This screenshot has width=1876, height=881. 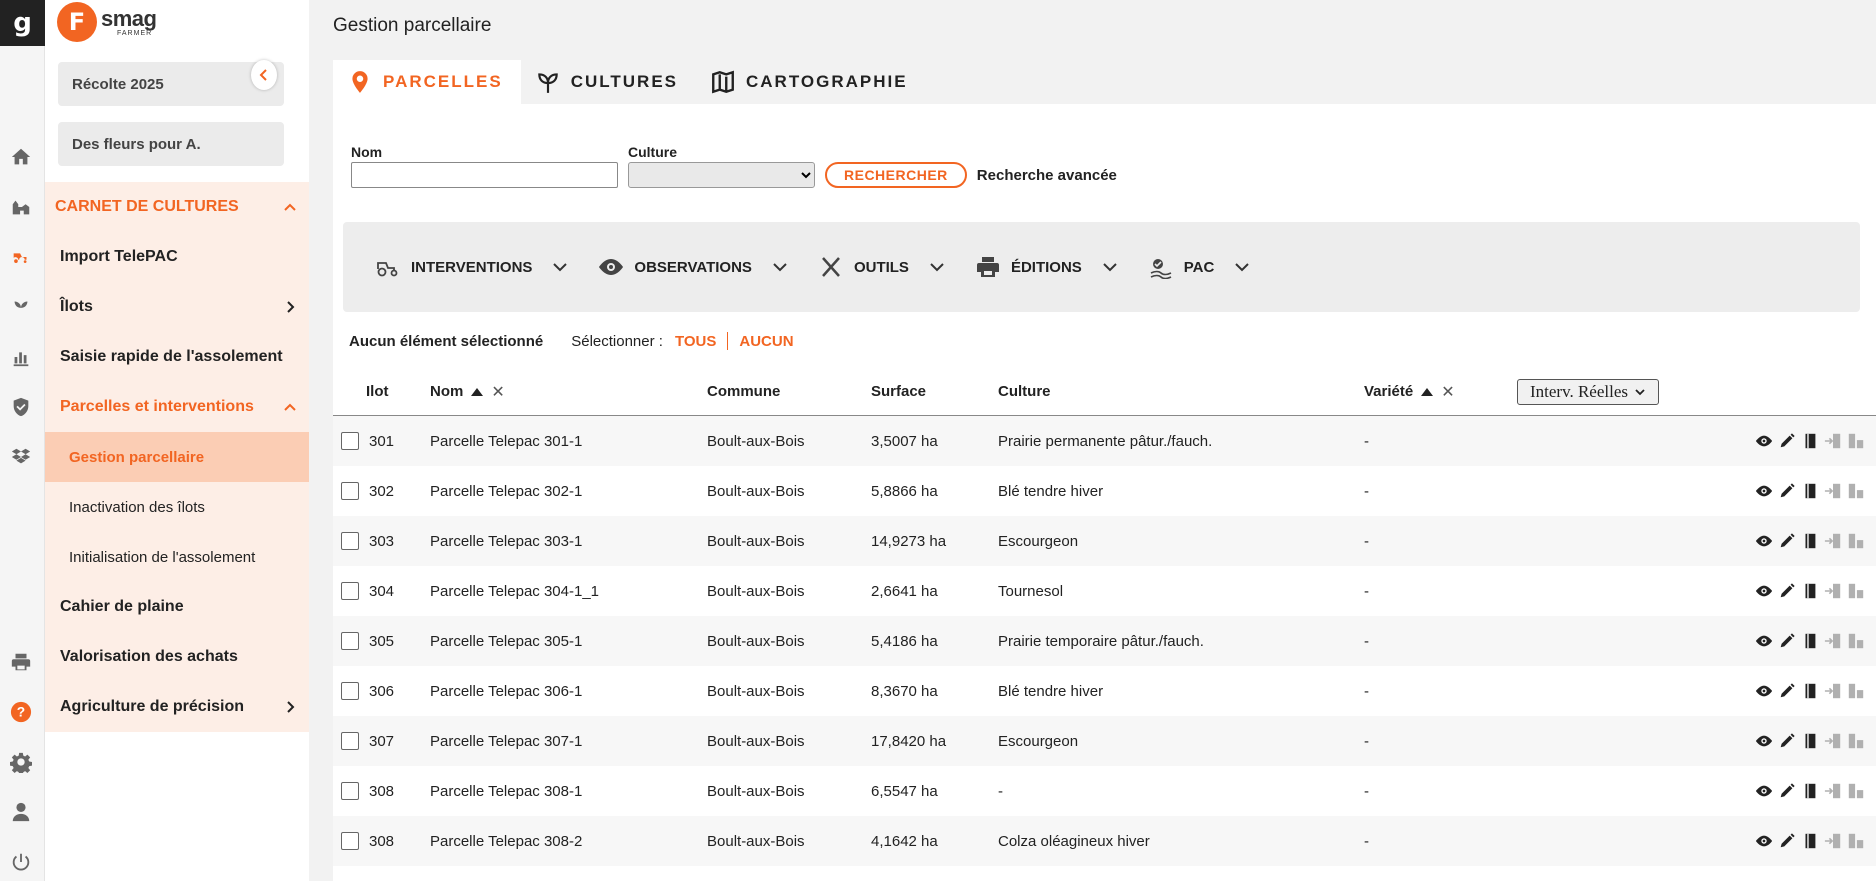 I want to click on gear-icon, so click(x=21, y=762).